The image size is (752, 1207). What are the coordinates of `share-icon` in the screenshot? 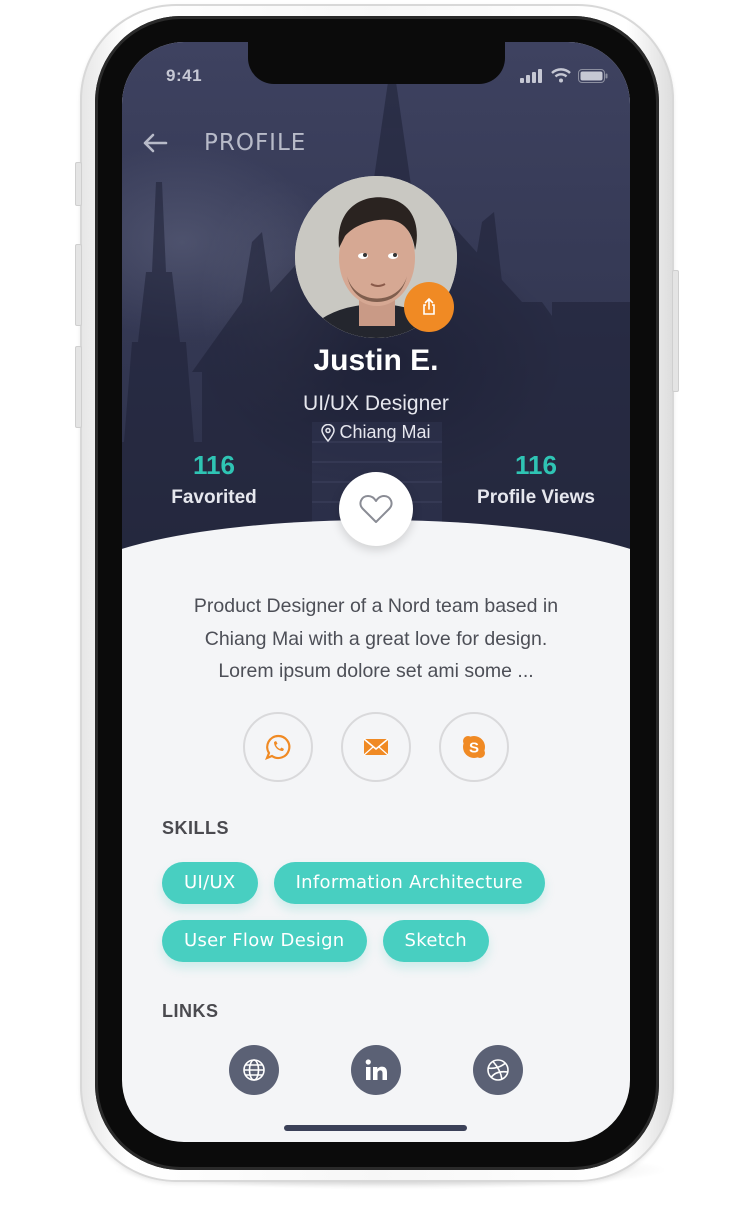 It's located at (429, 306).